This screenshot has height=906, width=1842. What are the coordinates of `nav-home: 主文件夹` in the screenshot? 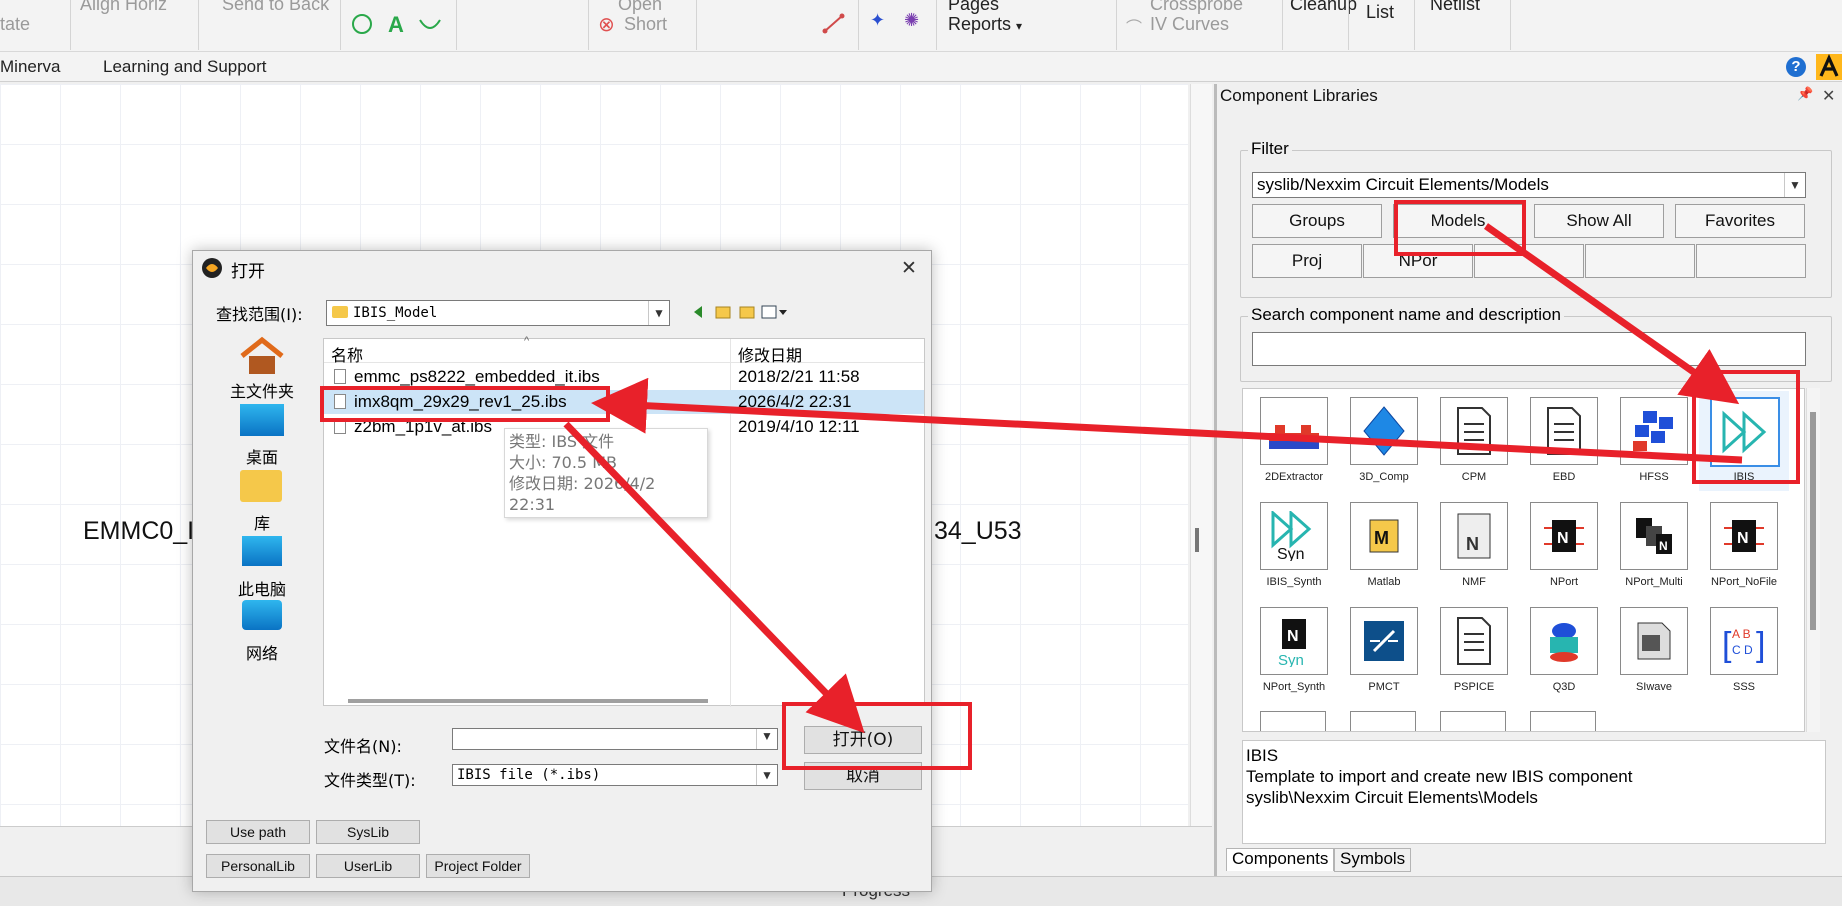 It's located at (262, 390).